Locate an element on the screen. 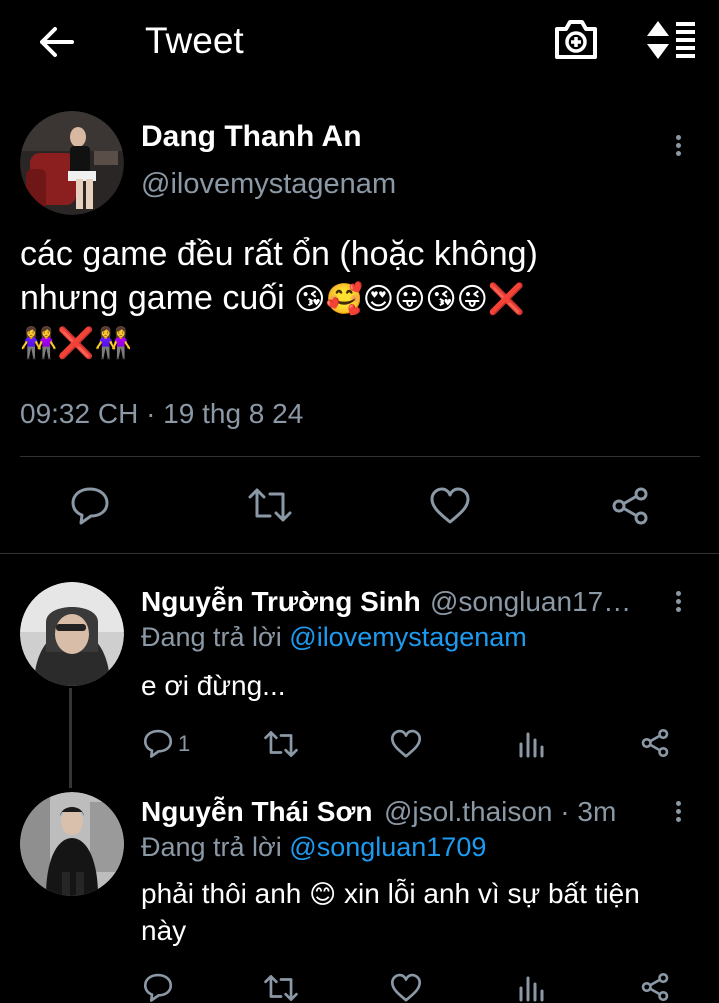 This screenshot has width=719, height=1003. tweet-timestamp: 09:32 CH · 19 thg 8 24 is located at coordinates (161, 414).